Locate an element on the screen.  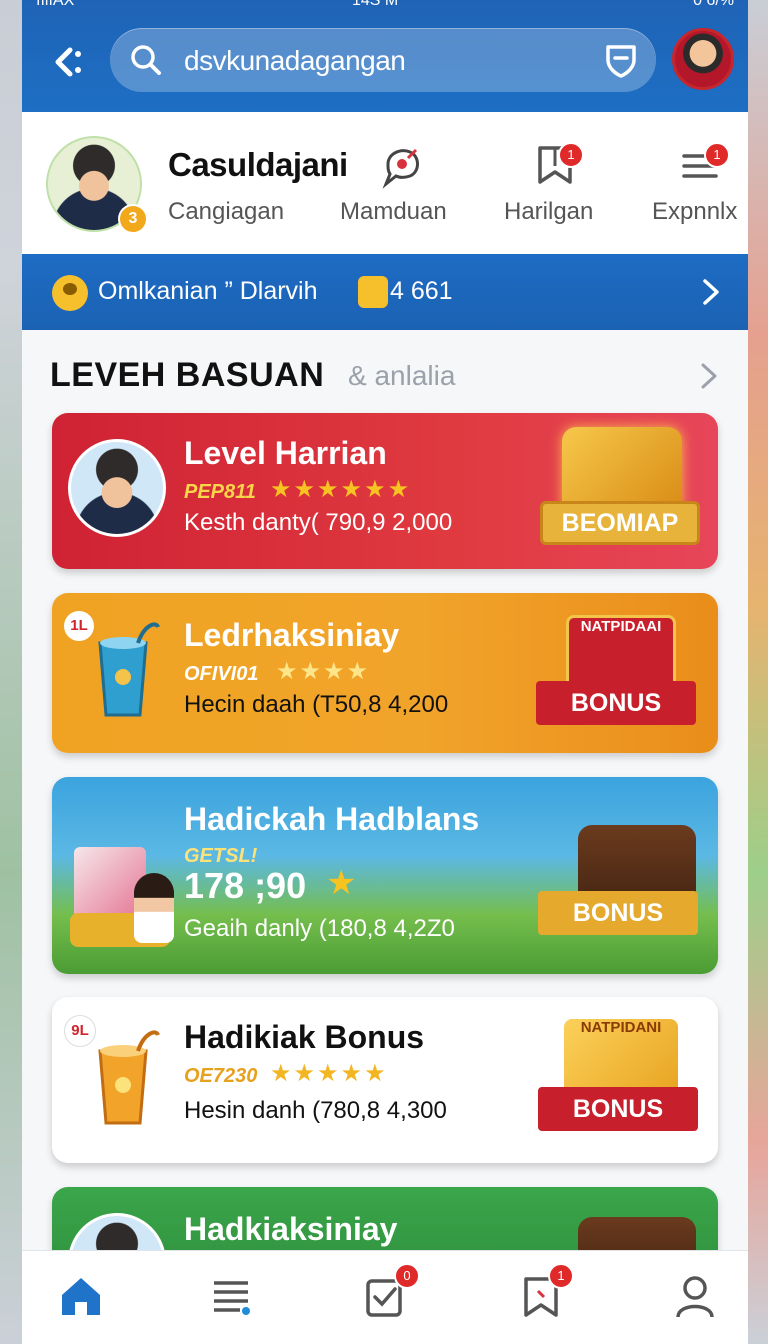
status-bar: ıılıAX 14S M 0 6/% is located at coordinates (385, 6).